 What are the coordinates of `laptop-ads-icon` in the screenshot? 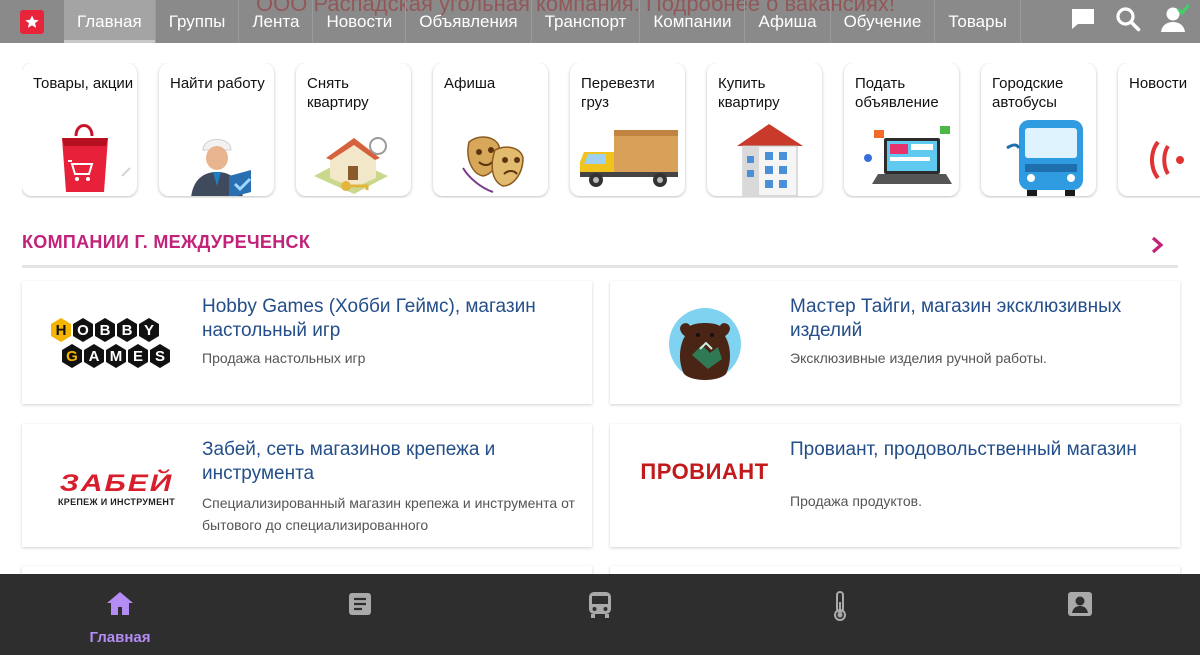 It's located at (908, 155).